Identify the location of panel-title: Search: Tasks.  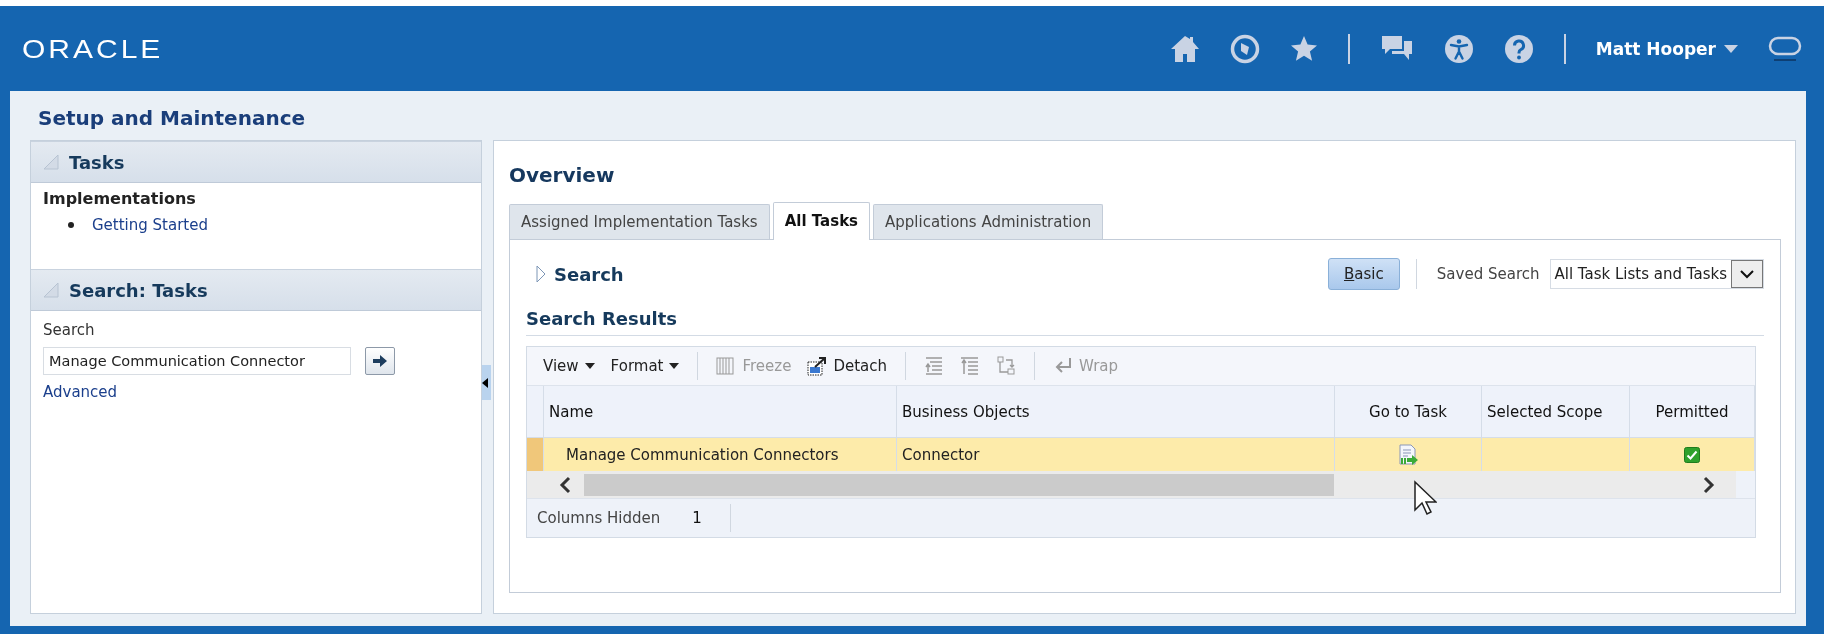
(138, 290).